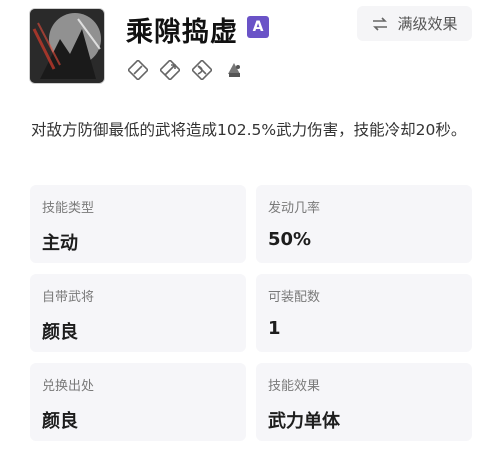  What do you see at coordinates (68, 386) in the screenshot?
I see `attribute-label: 兑换出处` at bounding box center [68, 386].